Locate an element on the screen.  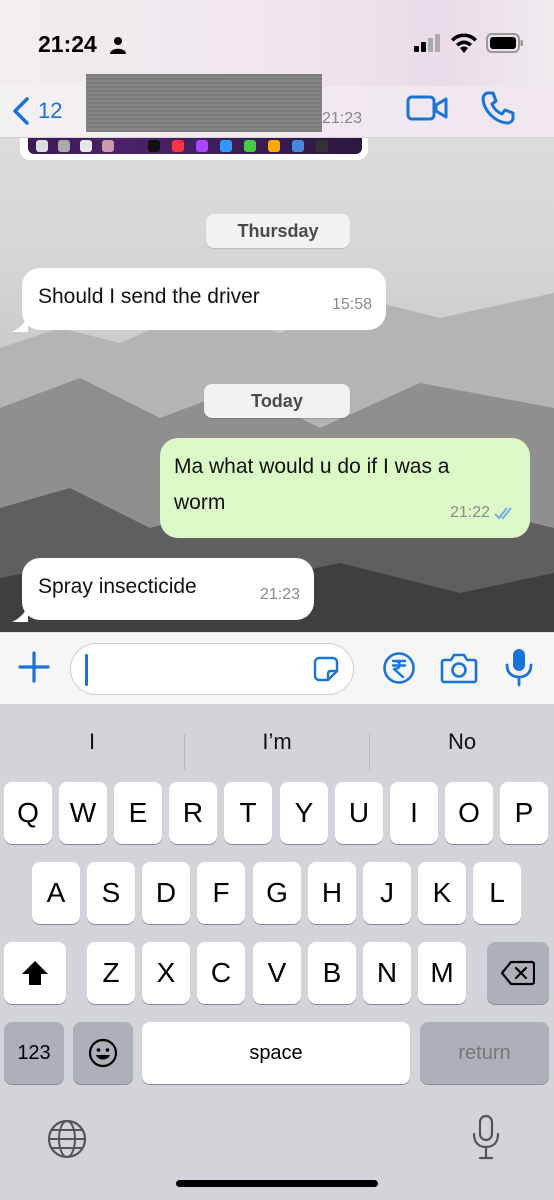
emoji-key is located at coordinates (103, 1053).